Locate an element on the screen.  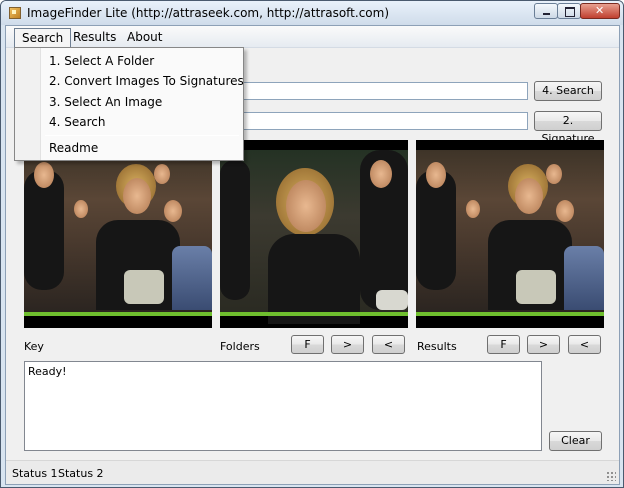
folder-first-button: F is located at coordinates (307, 344).